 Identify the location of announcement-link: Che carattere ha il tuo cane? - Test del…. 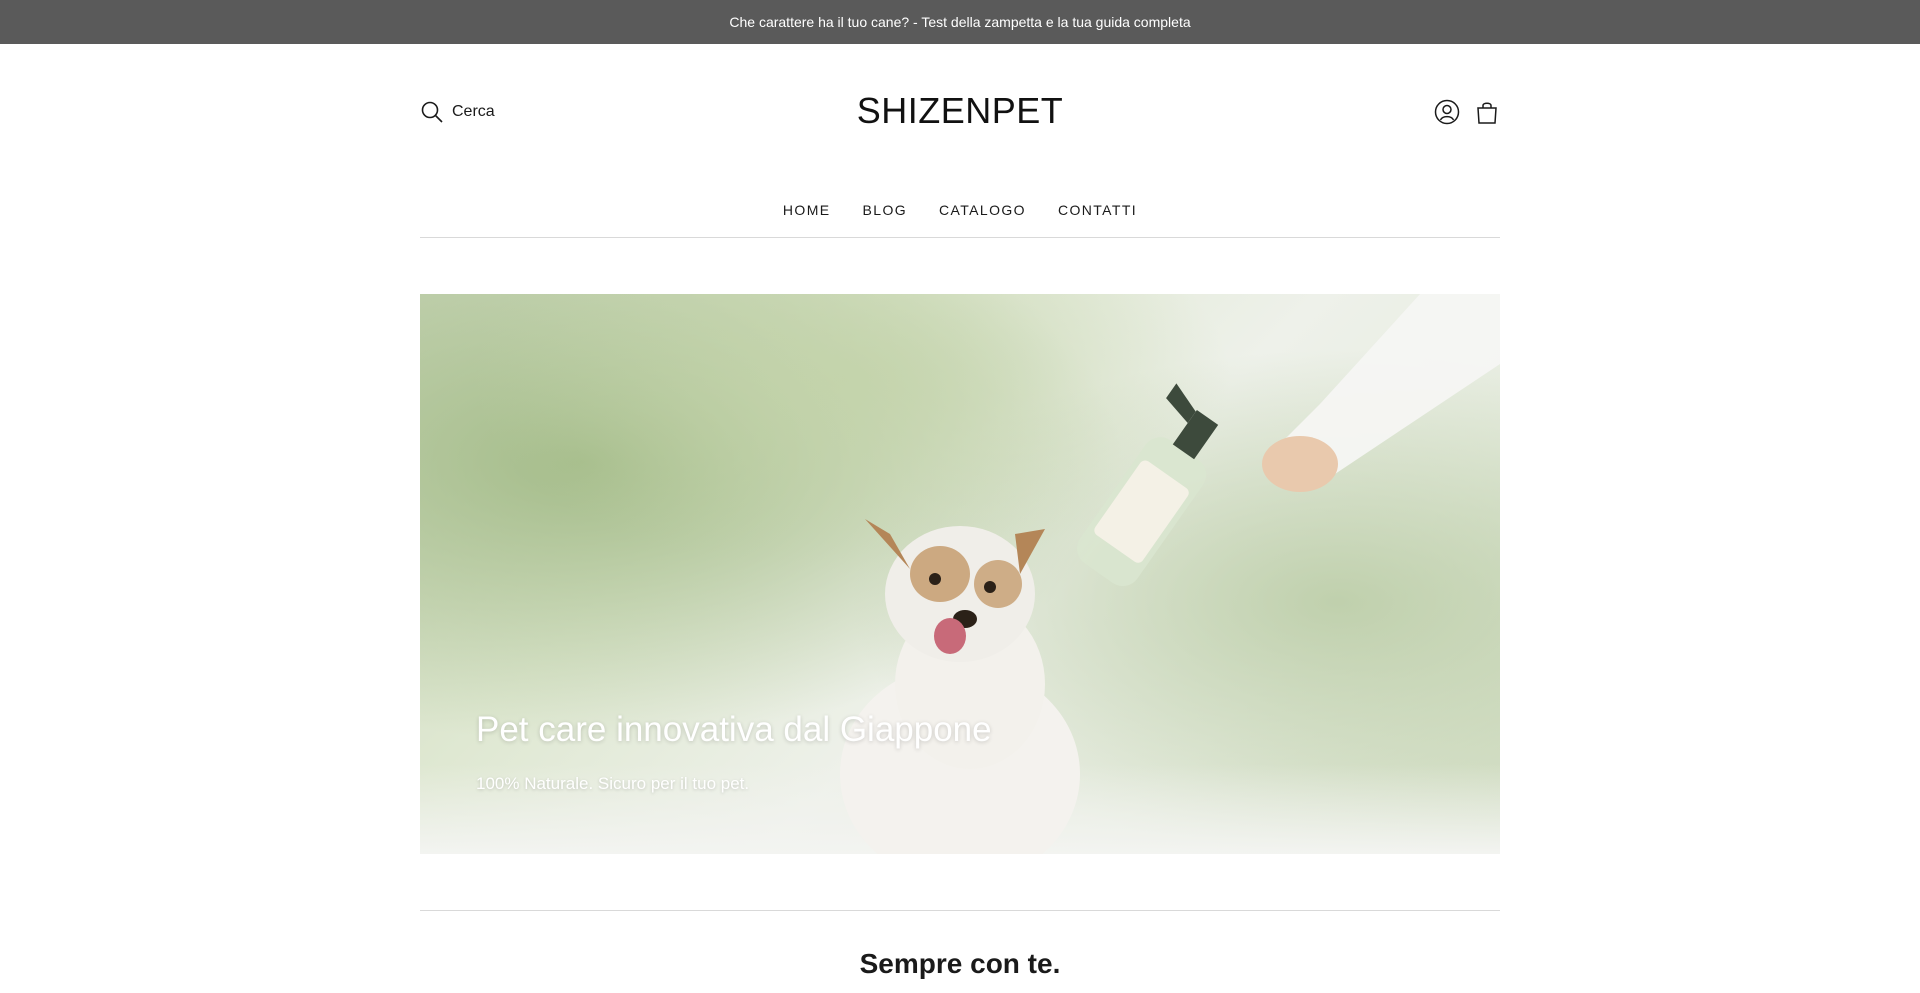
(959, 22).